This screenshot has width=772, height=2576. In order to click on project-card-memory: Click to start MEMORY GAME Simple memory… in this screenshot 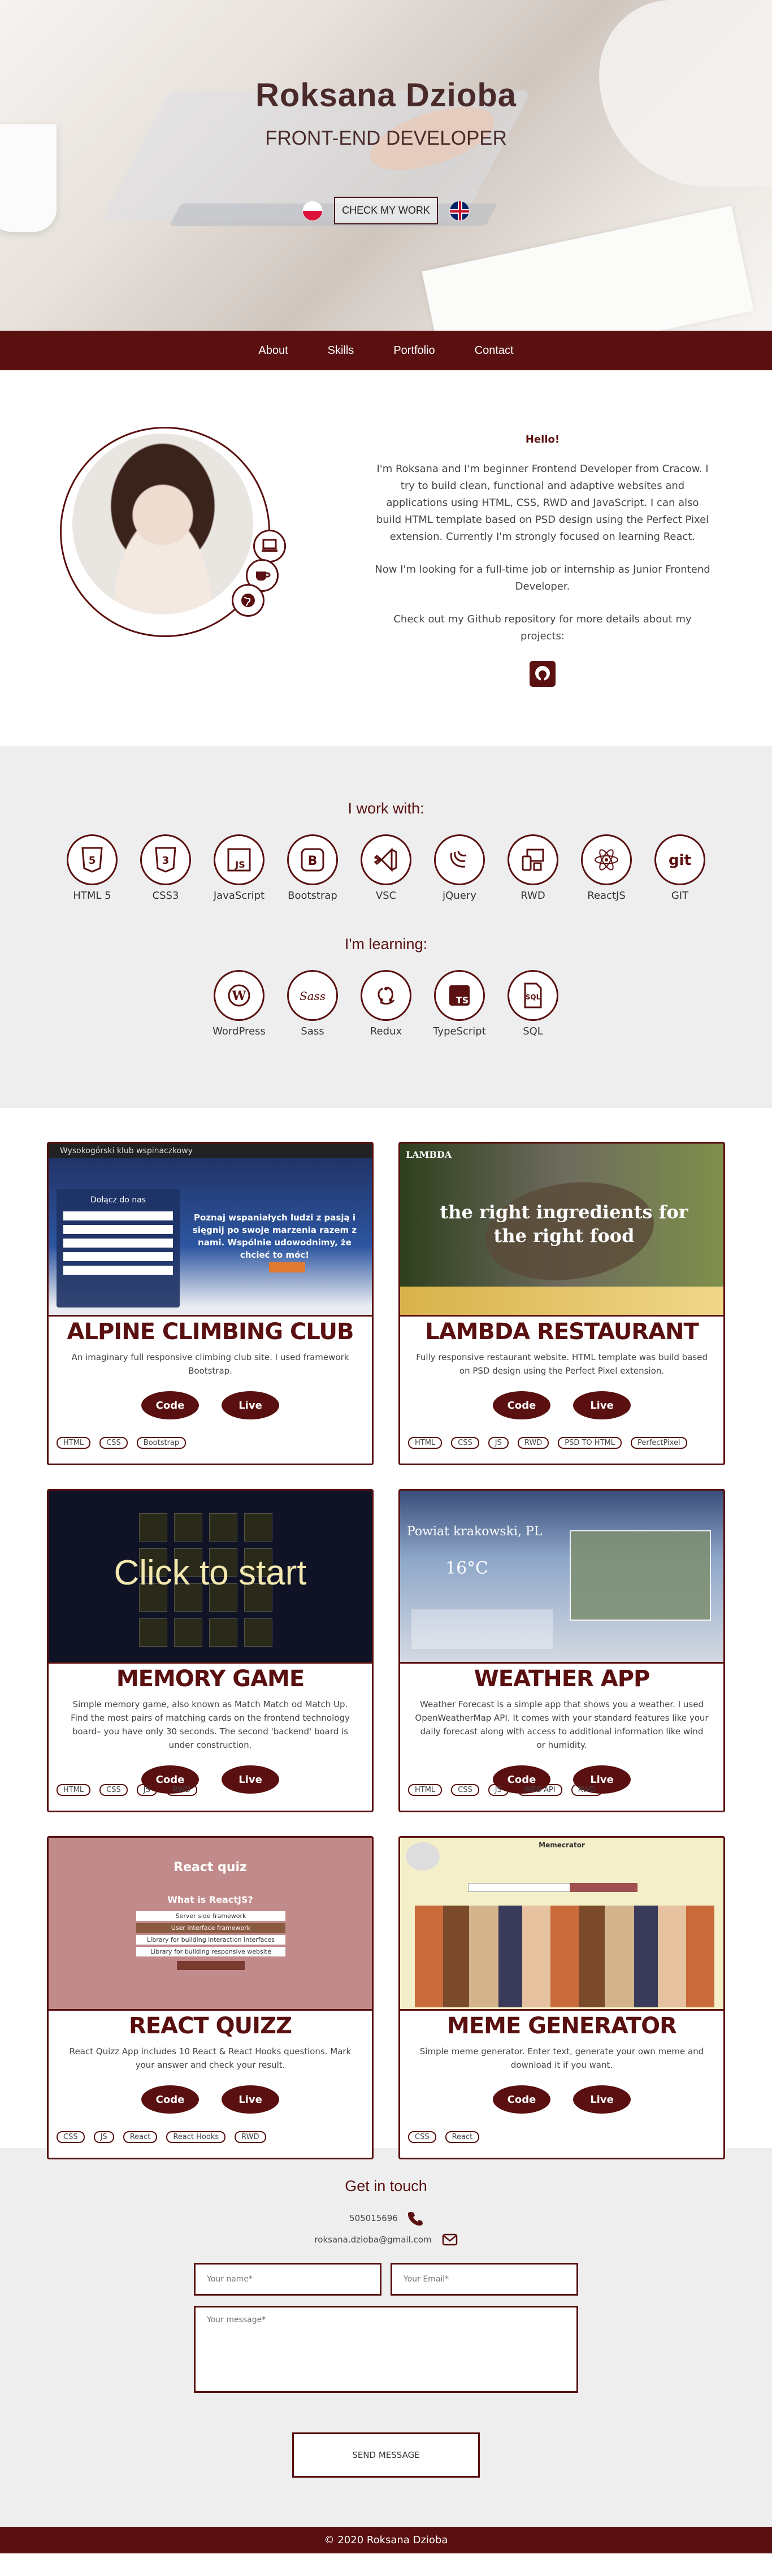, I will do `click(210, 1650)`.